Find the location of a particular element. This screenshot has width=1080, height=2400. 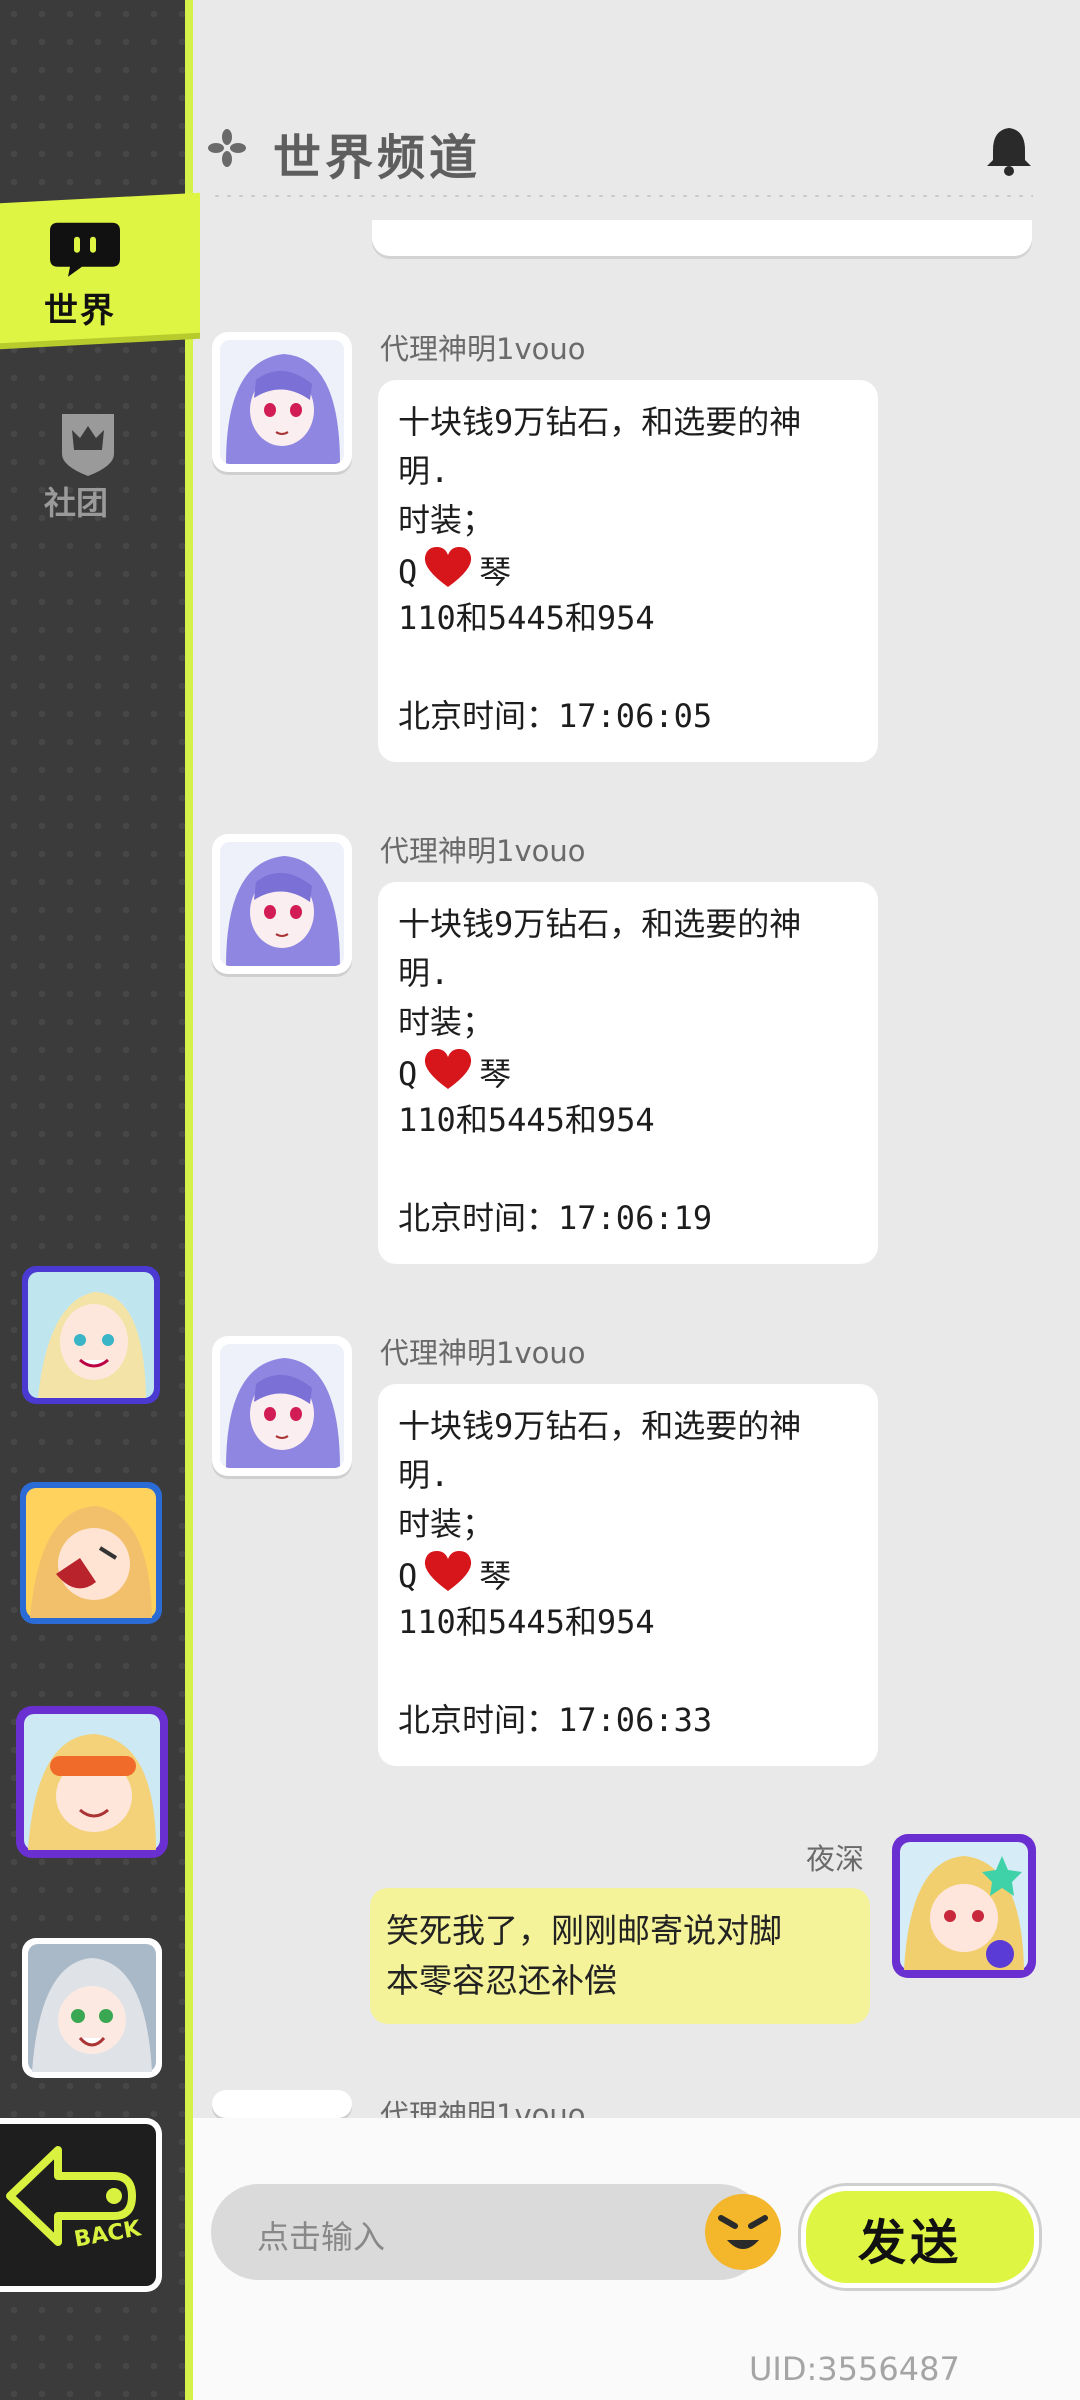

tab-club-label: 社团 is located at coordinates (76, 503).